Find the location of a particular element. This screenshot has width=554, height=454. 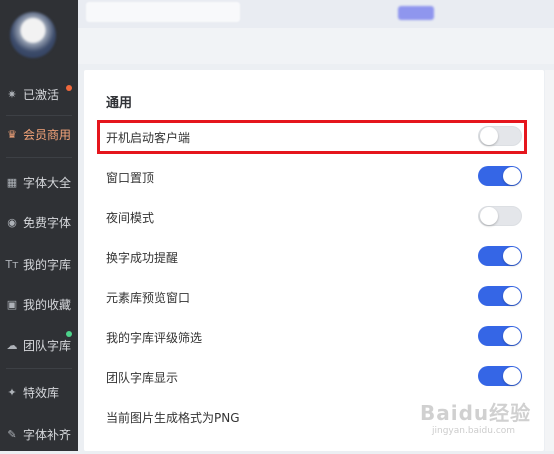

sidebar-item-font-fill: ✎ 字体补齐 is located at coordinates (39, 434).